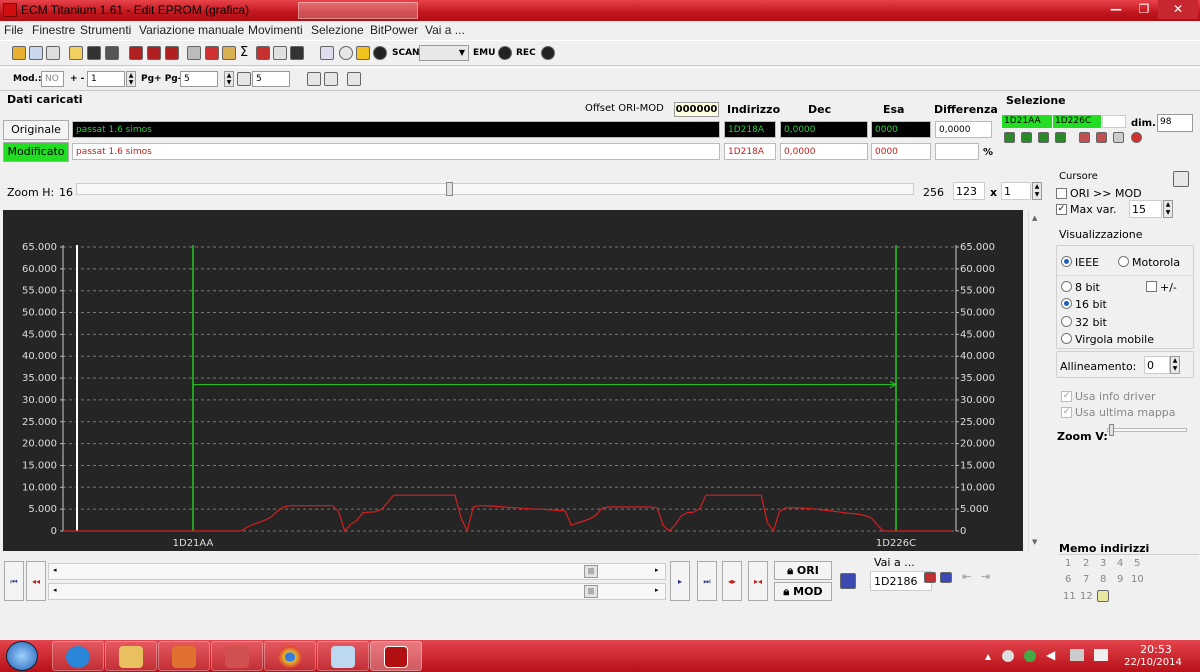  What do you see at coordinates (657, 570) in the screenshot?
I see `ori-scroll-right-icon: ▸` at bounding box center [657, 570].